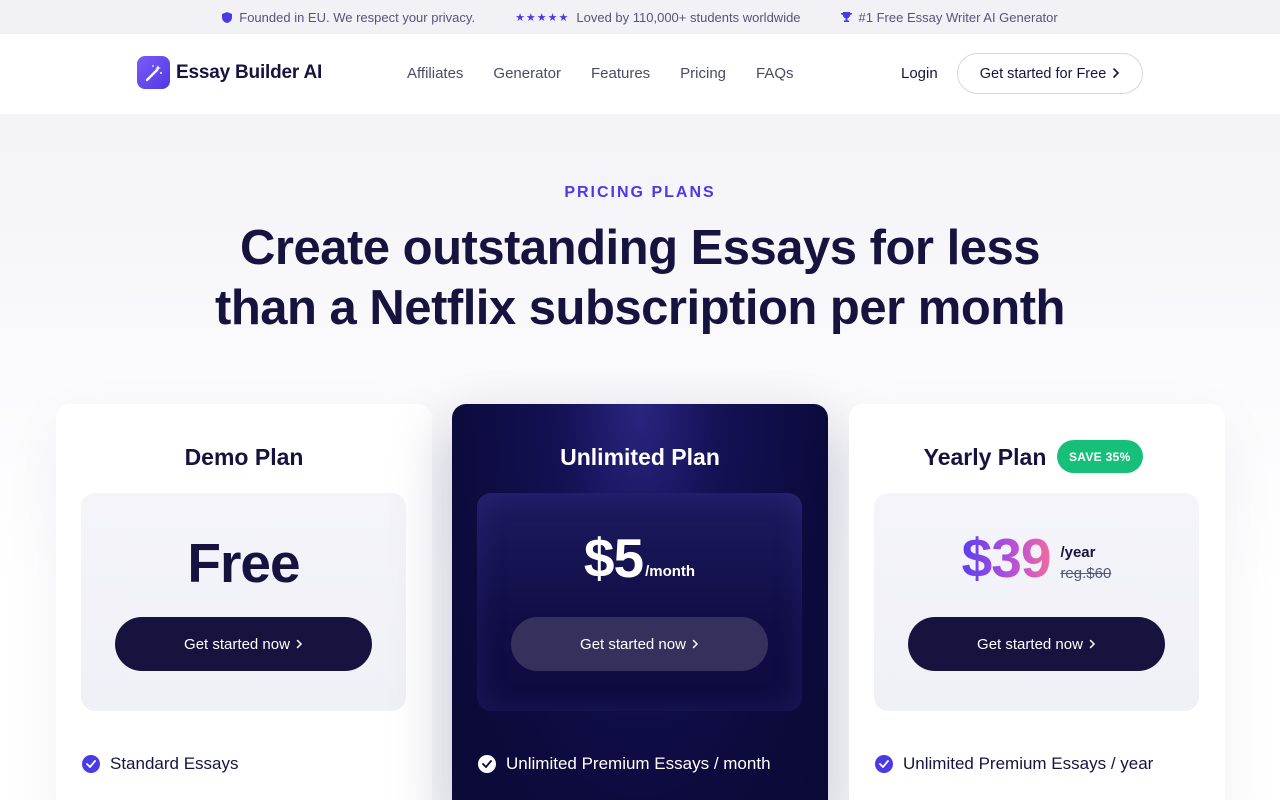 The image size is (1280, 800). Describe the element at coordinates (249, 72) in the screenshot. I see `logo-text: Essay Builder AI` at that location.